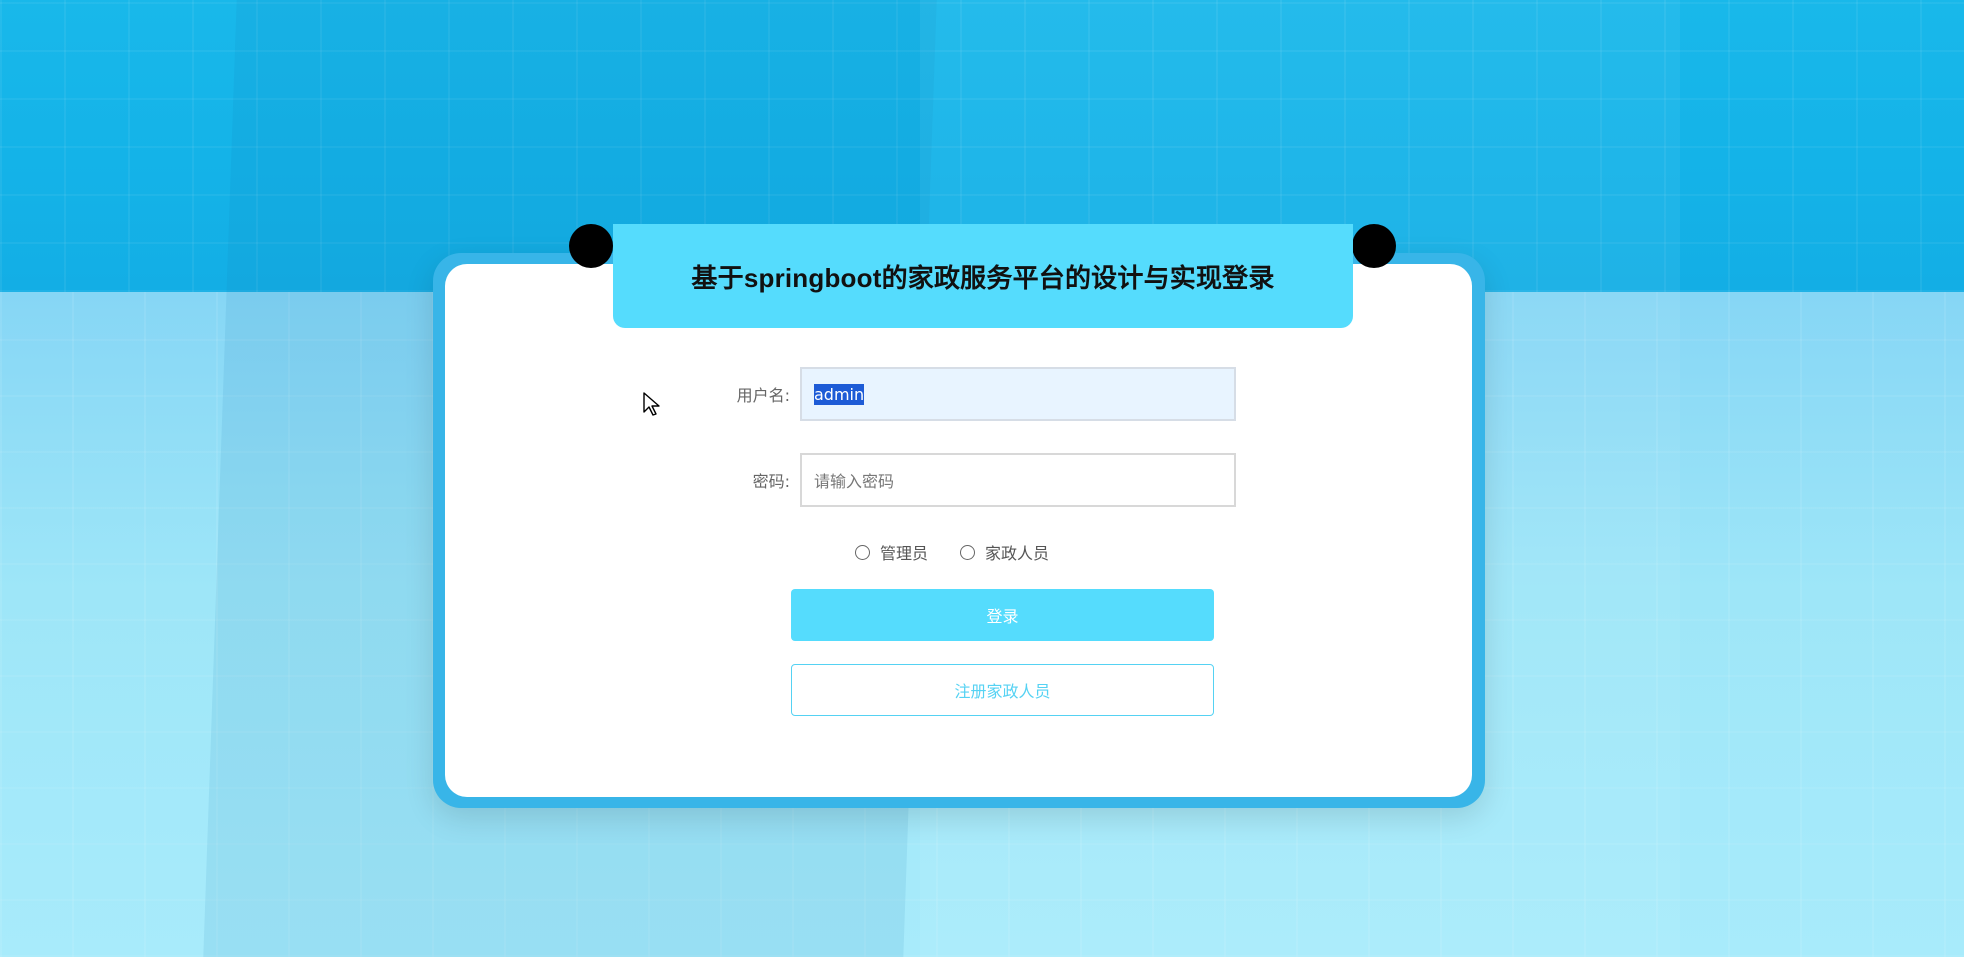  I want to click on password-row: 密码: 请输入密码, so click(1020, 480).